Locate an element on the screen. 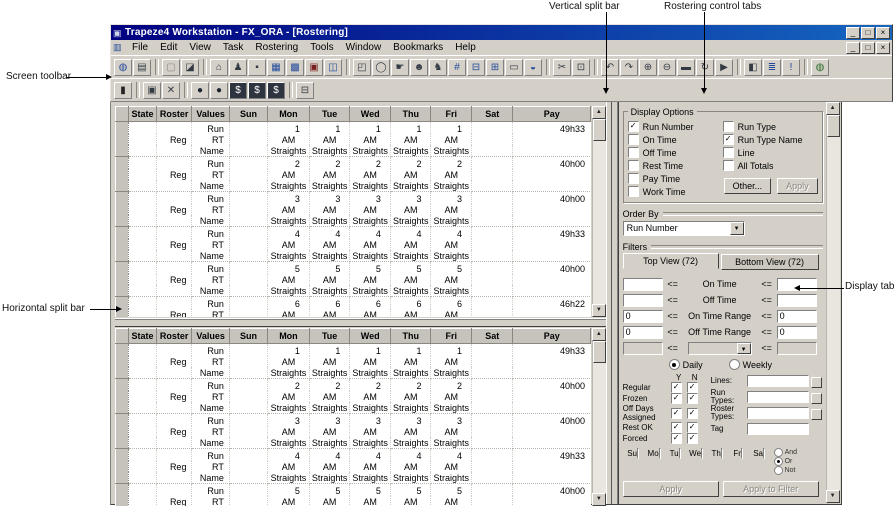 This screenshot has height=506, width=895. schedule-icon: ≣ is located at coordinates (772, 67).